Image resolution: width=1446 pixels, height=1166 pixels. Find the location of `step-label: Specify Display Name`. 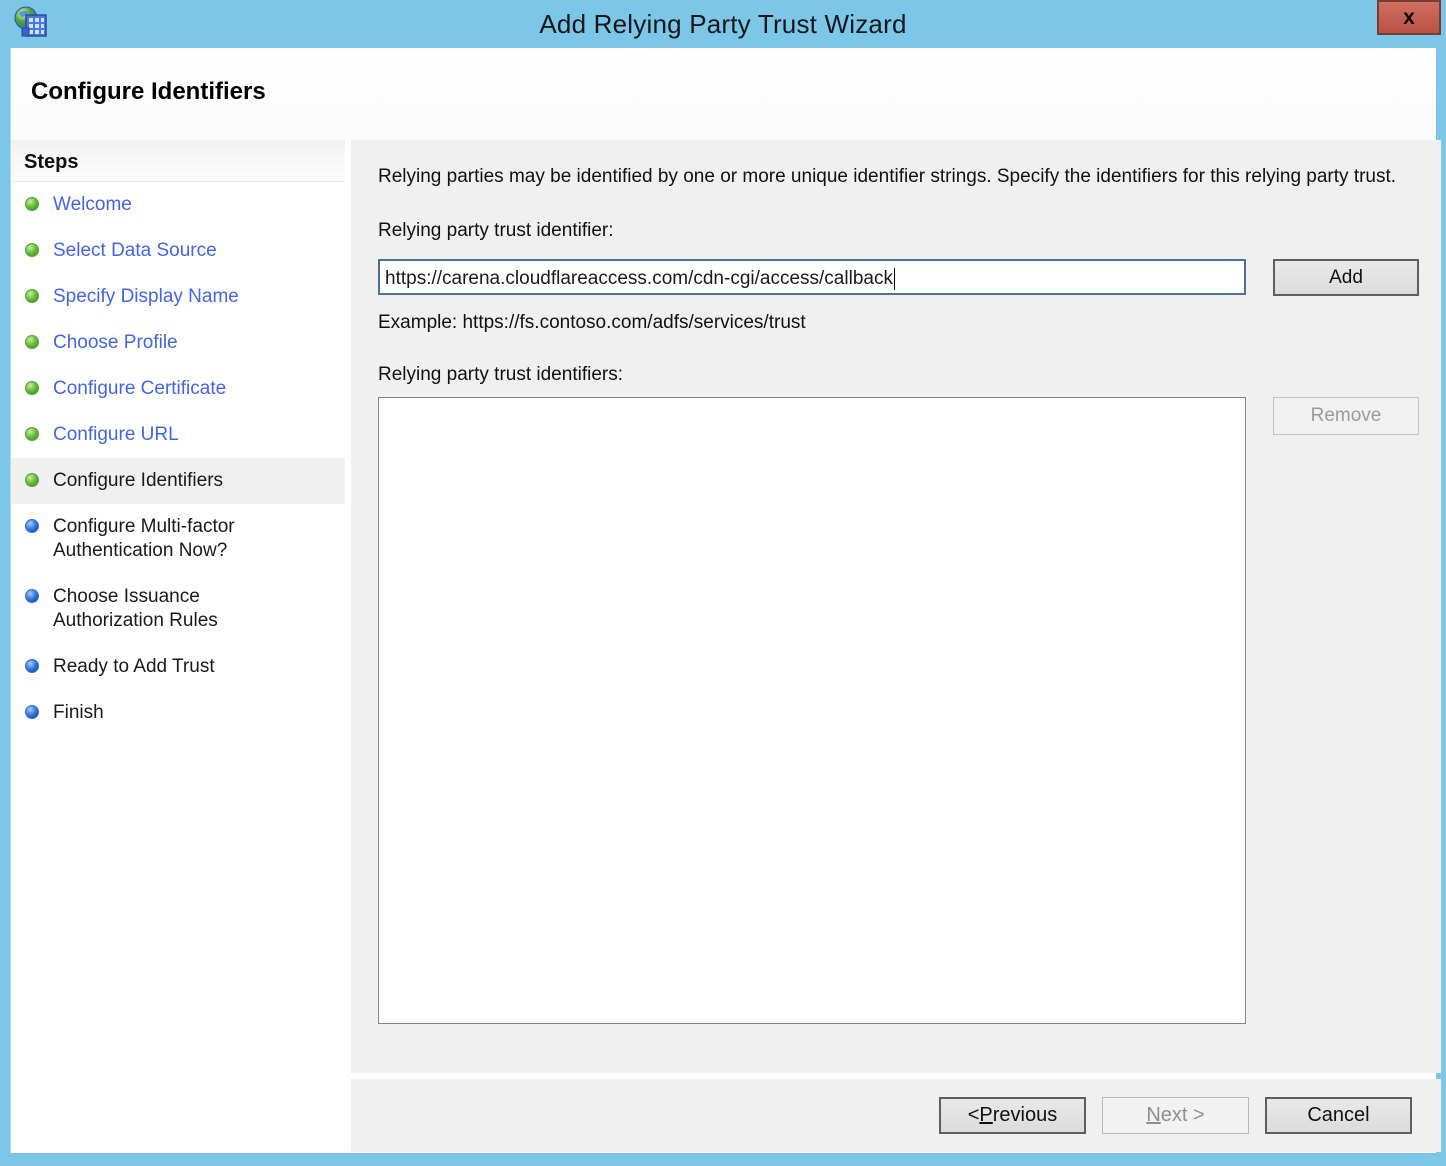

step-label: Specify Display Name is located at coordinates (146, 296).